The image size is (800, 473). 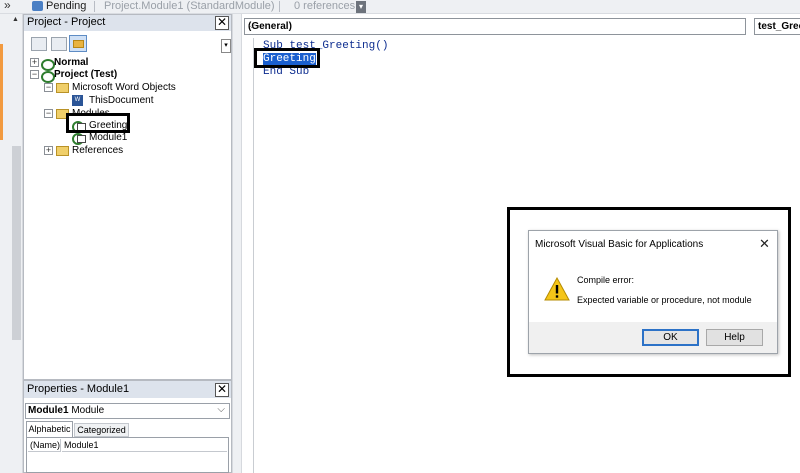 What do you see at coordinates (144, 445) in the screenshot?
I see `property-value: Module1` at bounding box center [144, 445].